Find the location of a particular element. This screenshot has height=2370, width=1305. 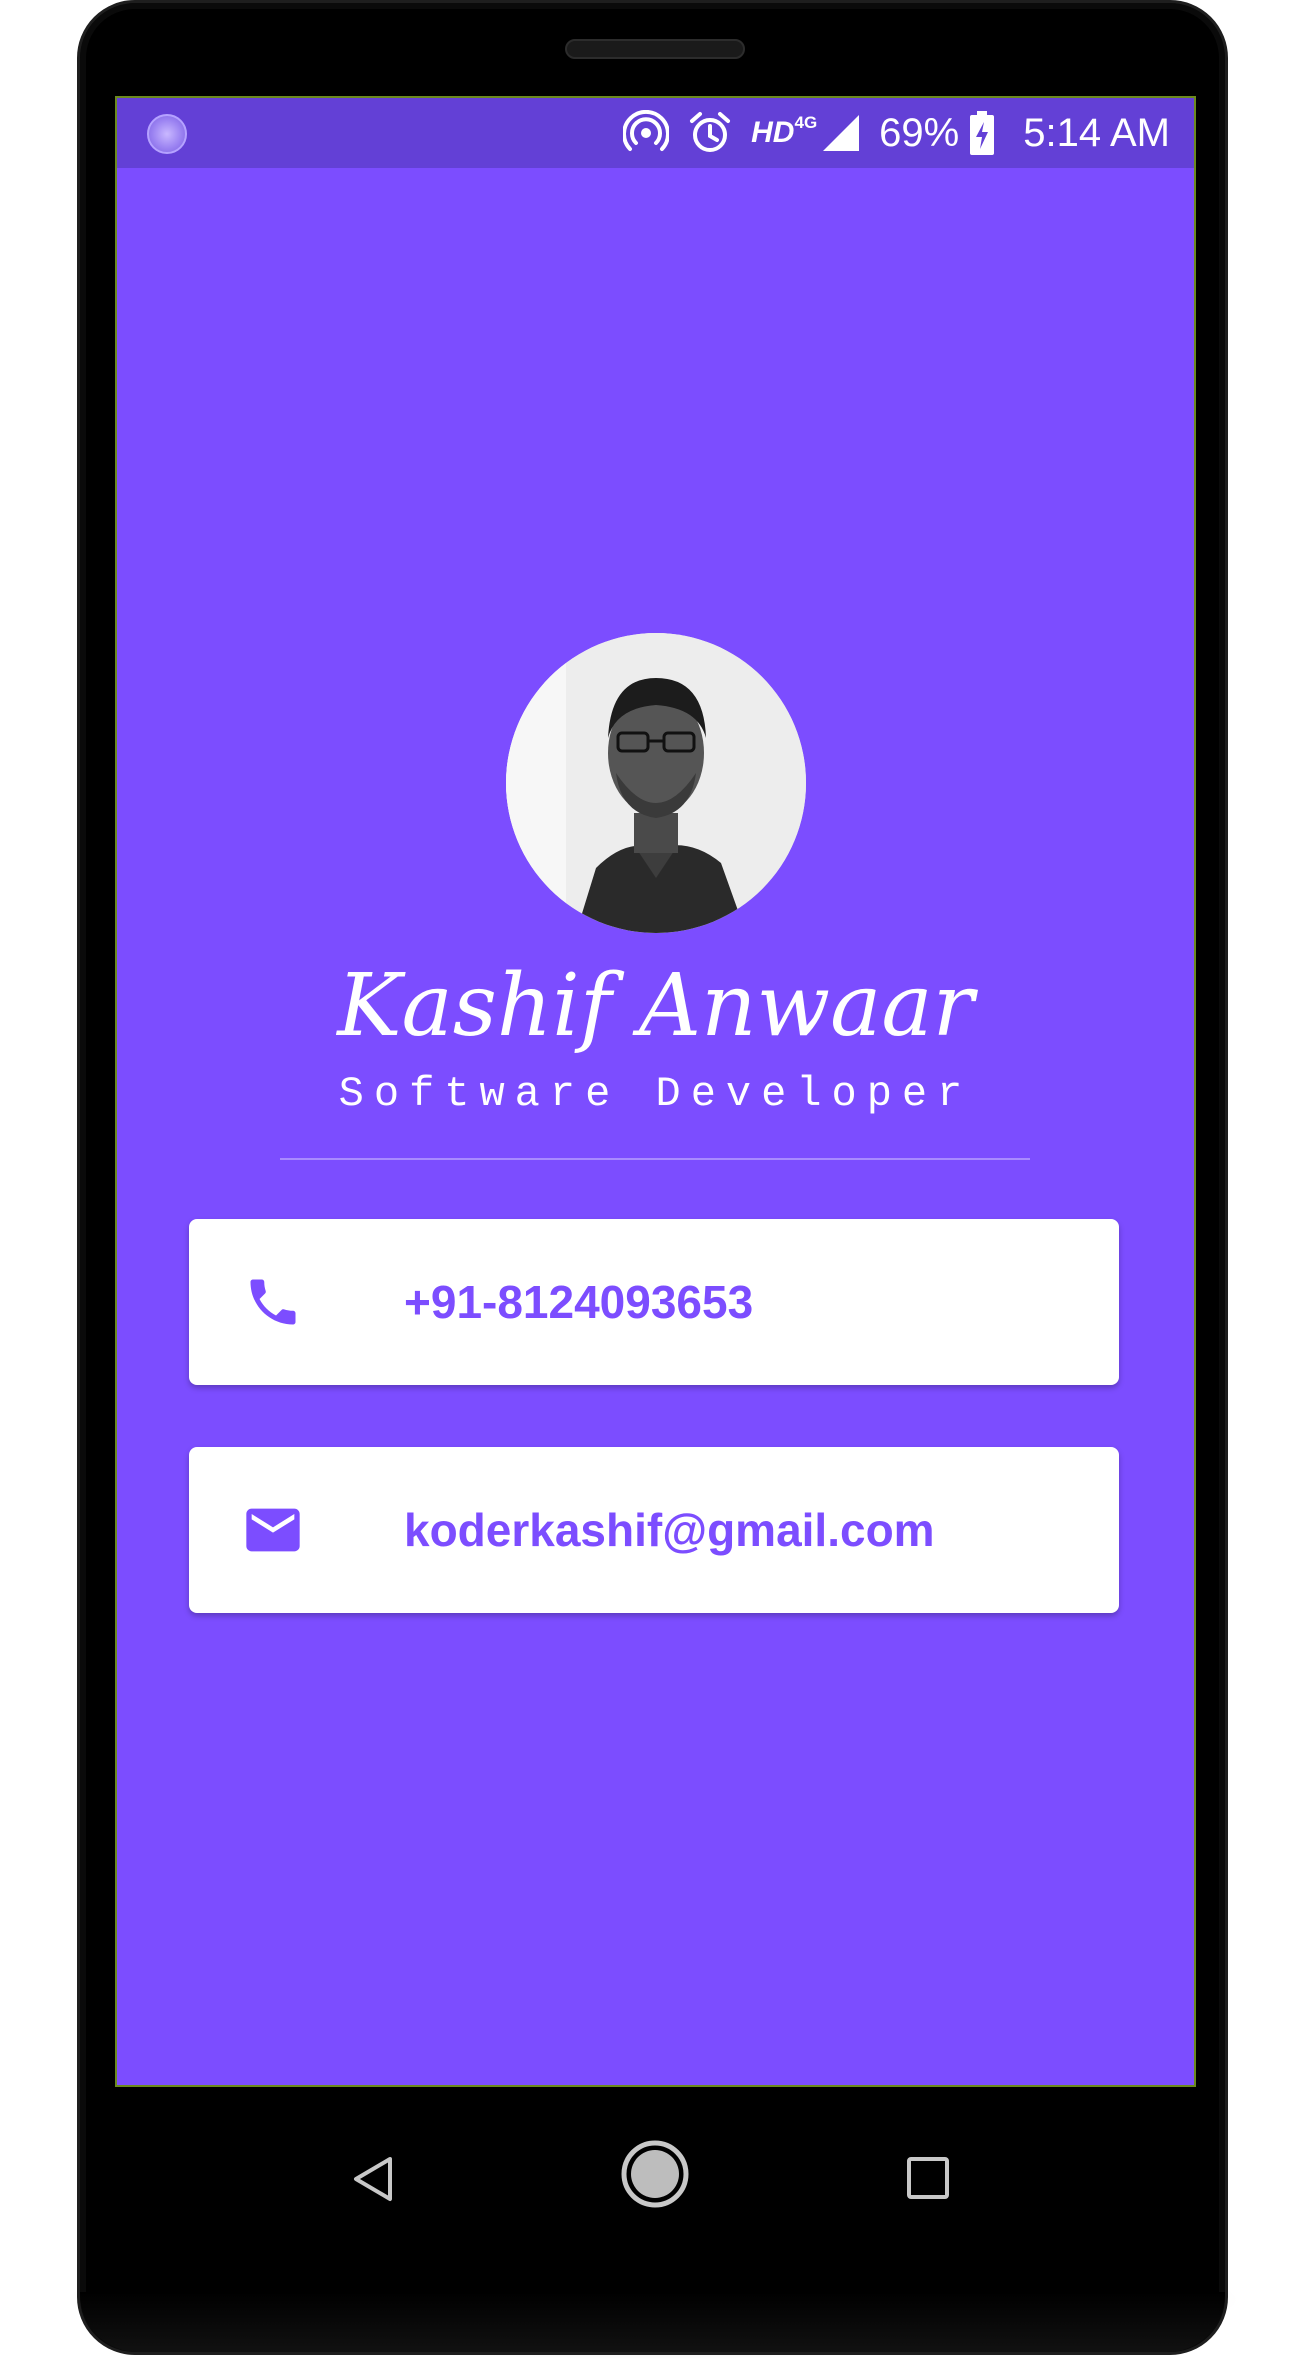

navigation-bar is located at coordinates (655, 2179).